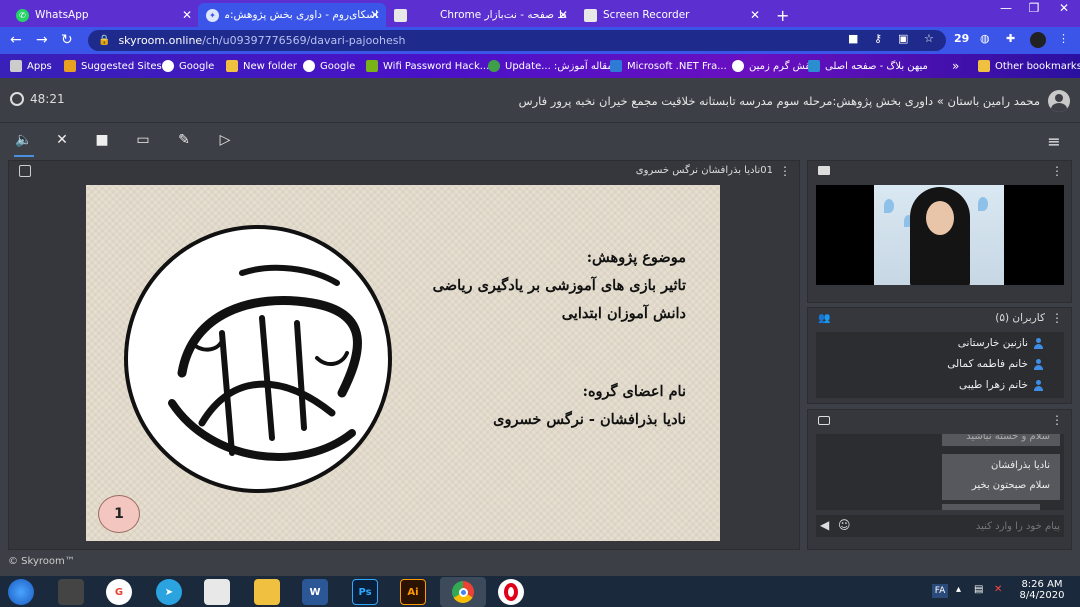  I want to click on wifi-site-icon, so click(372, 66).